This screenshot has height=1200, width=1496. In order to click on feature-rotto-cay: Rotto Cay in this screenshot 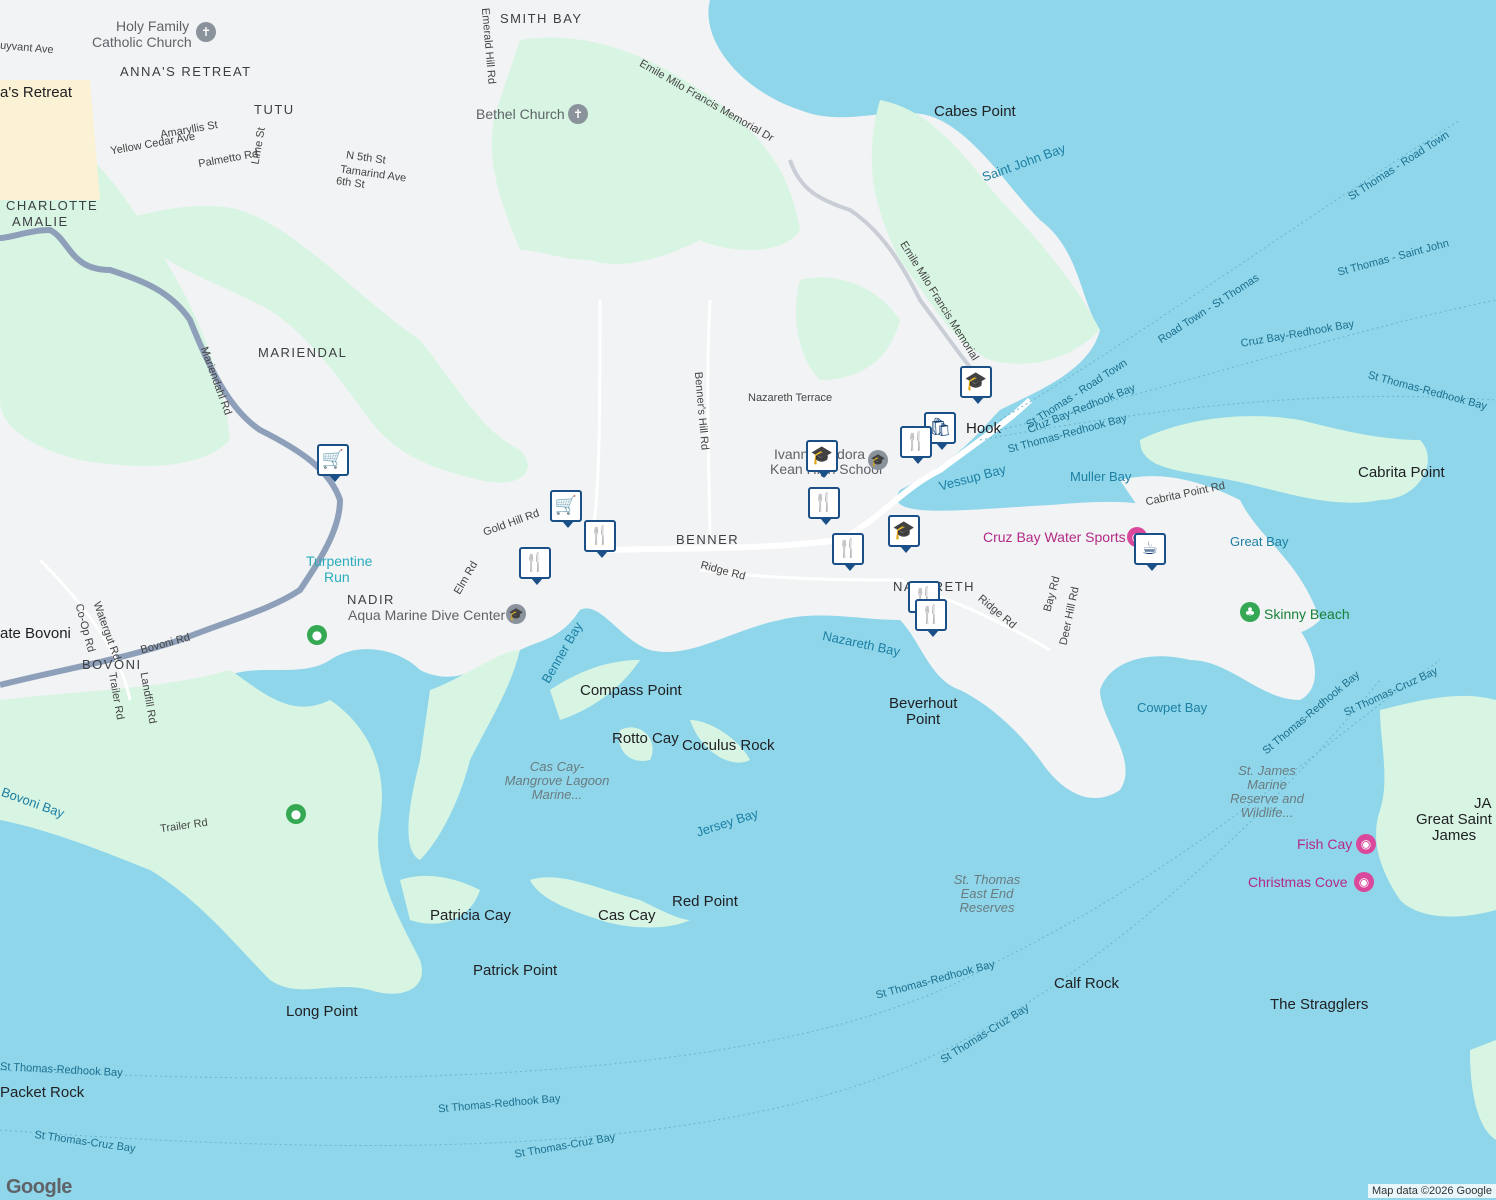, I will do `click(645, 738)`.